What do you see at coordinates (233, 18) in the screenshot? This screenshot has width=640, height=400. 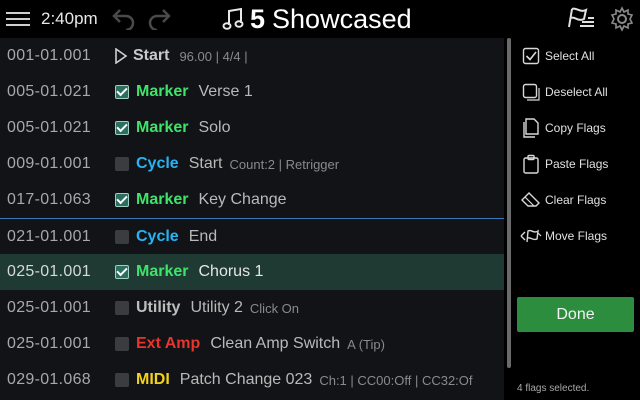 I see `music-note-icon` at bounding box center [233, 18].